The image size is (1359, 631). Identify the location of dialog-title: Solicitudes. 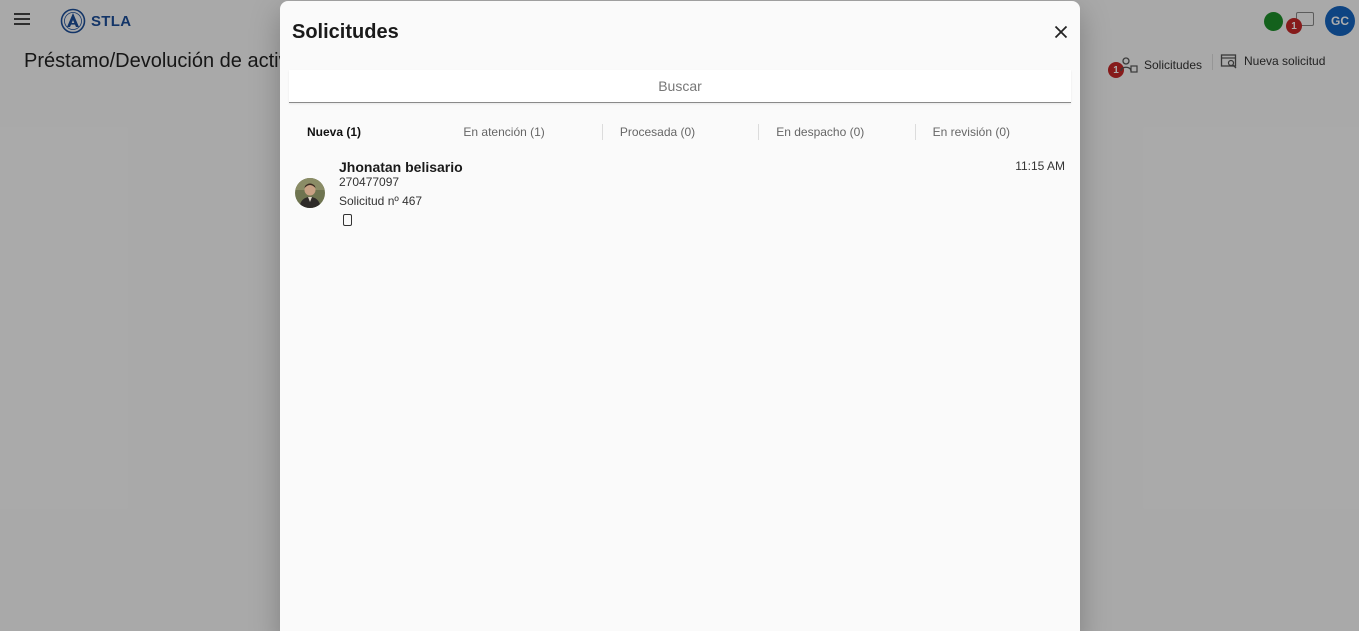
(345, 32).